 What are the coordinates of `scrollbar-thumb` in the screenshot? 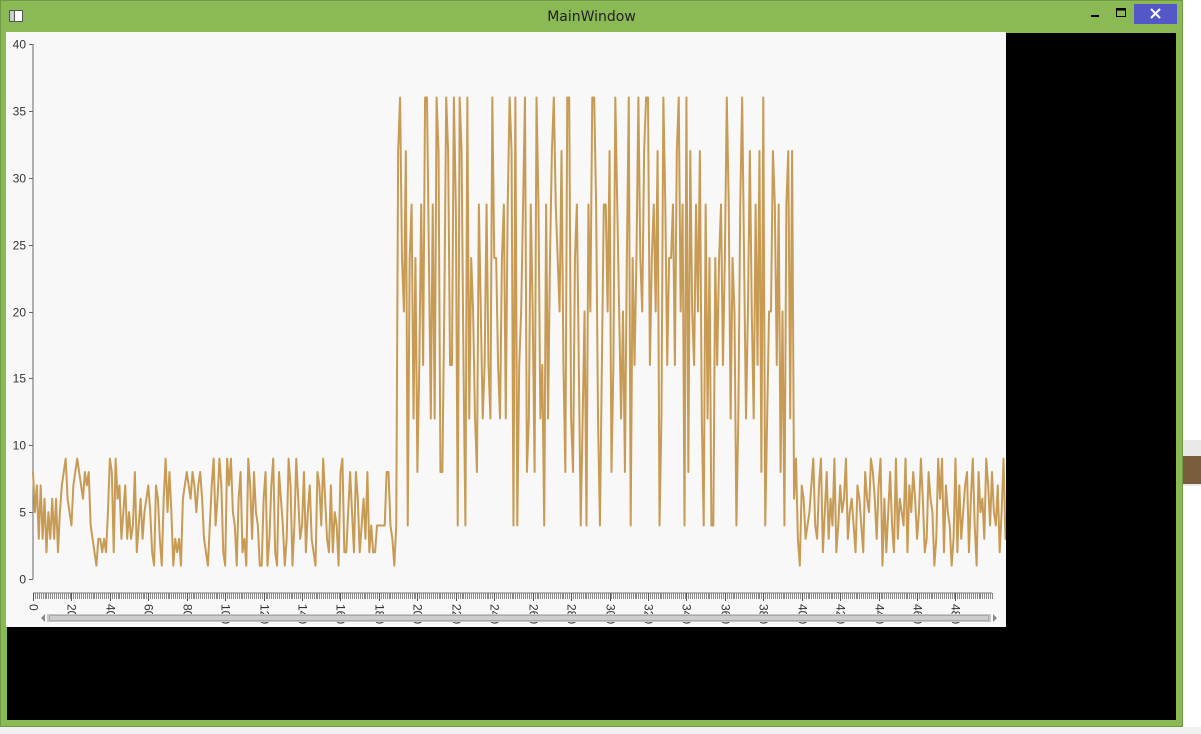 It's located at (519, 618).